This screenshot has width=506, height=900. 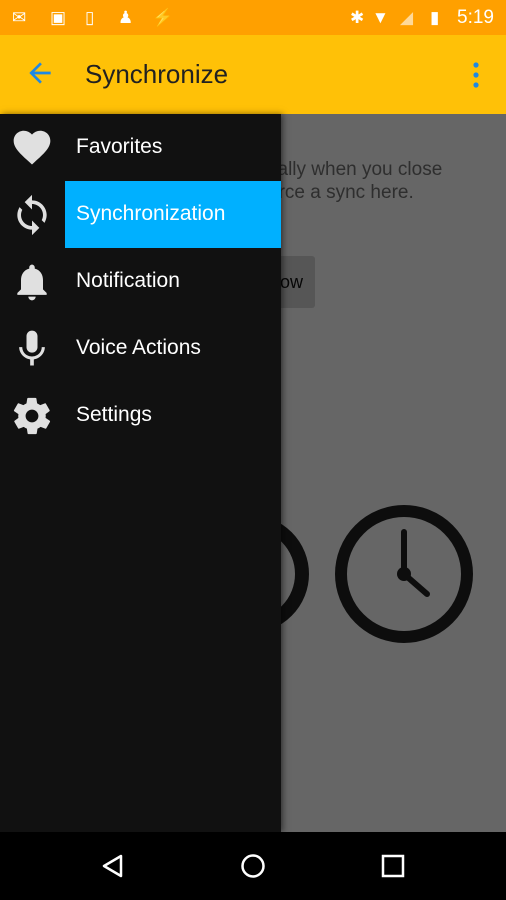 What do you see at coordinates (32, 348) in the screenshot?
I see `microphone-icon` at bounding box center [32, 348].